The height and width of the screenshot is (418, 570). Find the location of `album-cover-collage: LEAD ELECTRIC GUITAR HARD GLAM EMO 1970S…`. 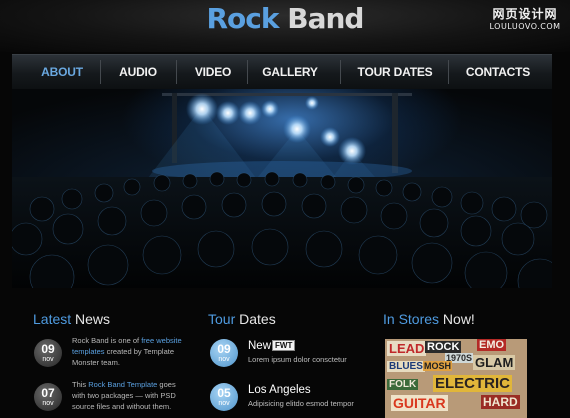

album-cover-collage: LEAD ELECTRIC GUITAR HARD GLAM EMO 1970S… is located at coordinates (456, 378).